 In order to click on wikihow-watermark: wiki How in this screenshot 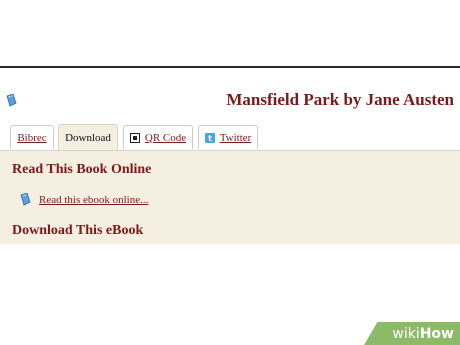, I will do `click(412, 333)`.